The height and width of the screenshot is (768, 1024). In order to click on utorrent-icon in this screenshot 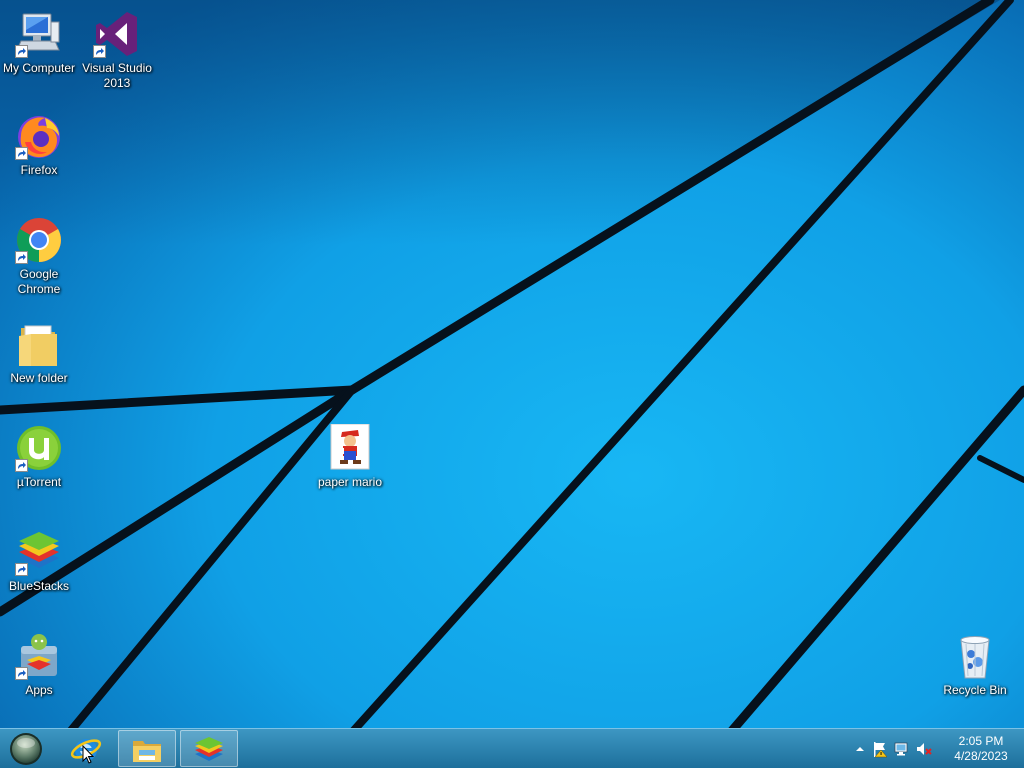, I will do `click(39, 448)`.